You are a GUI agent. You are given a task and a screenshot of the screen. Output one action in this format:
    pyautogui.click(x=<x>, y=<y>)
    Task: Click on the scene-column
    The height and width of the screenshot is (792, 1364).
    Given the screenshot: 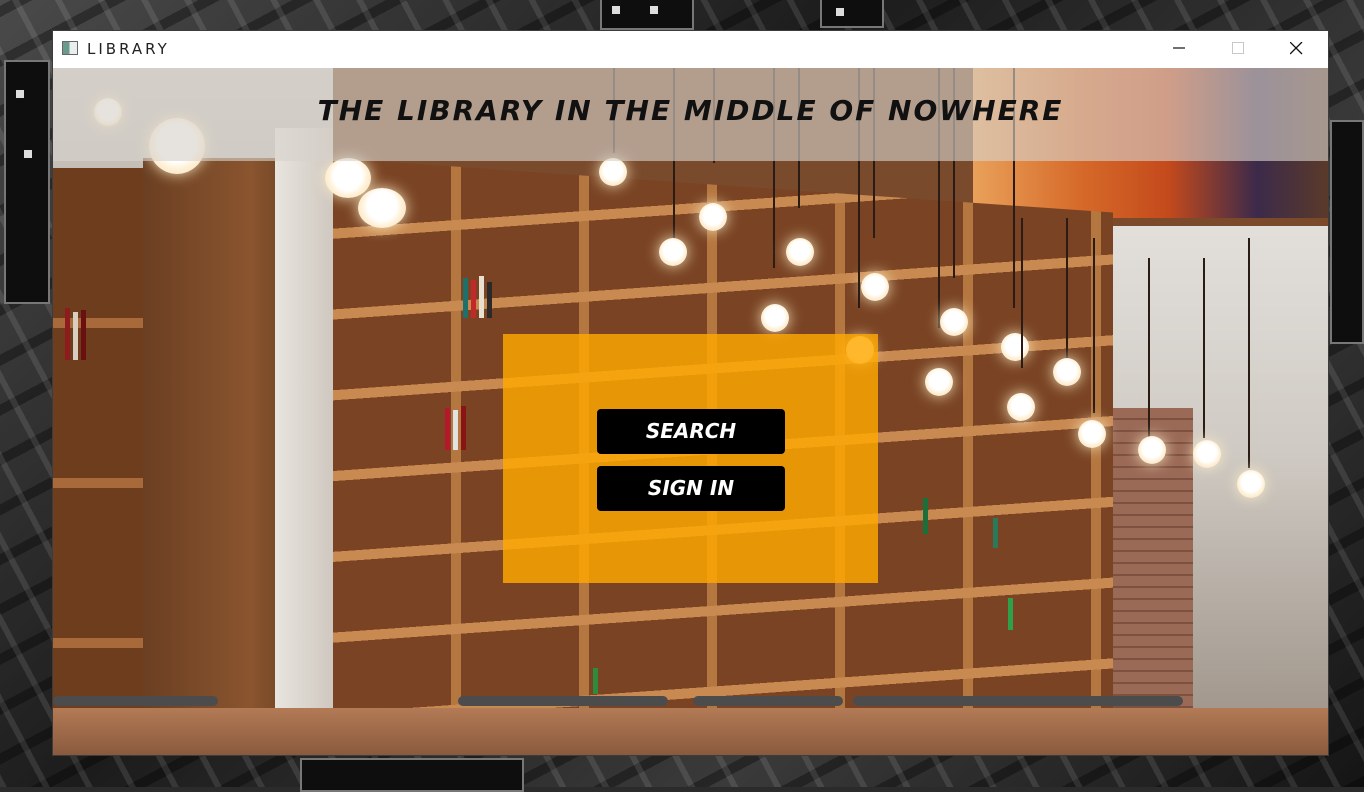 What is the action you would take?
    pyautogui.click(x=304, y=441)
    